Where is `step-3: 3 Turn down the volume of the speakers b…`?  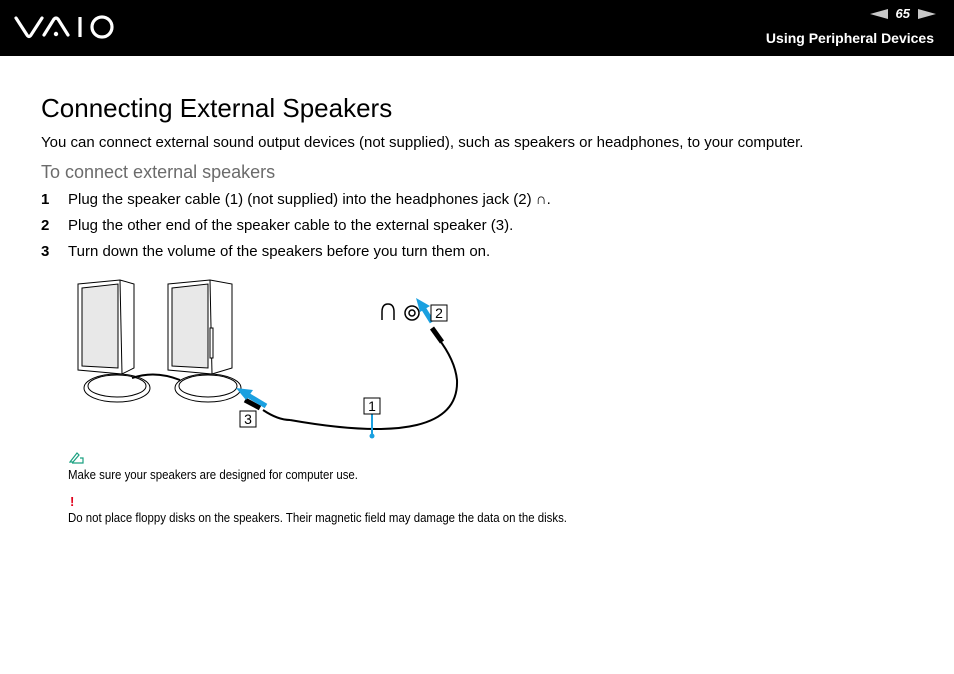 step-3: 3 Turn down the volume of the speakers b… is located at coordinates (265, 251).